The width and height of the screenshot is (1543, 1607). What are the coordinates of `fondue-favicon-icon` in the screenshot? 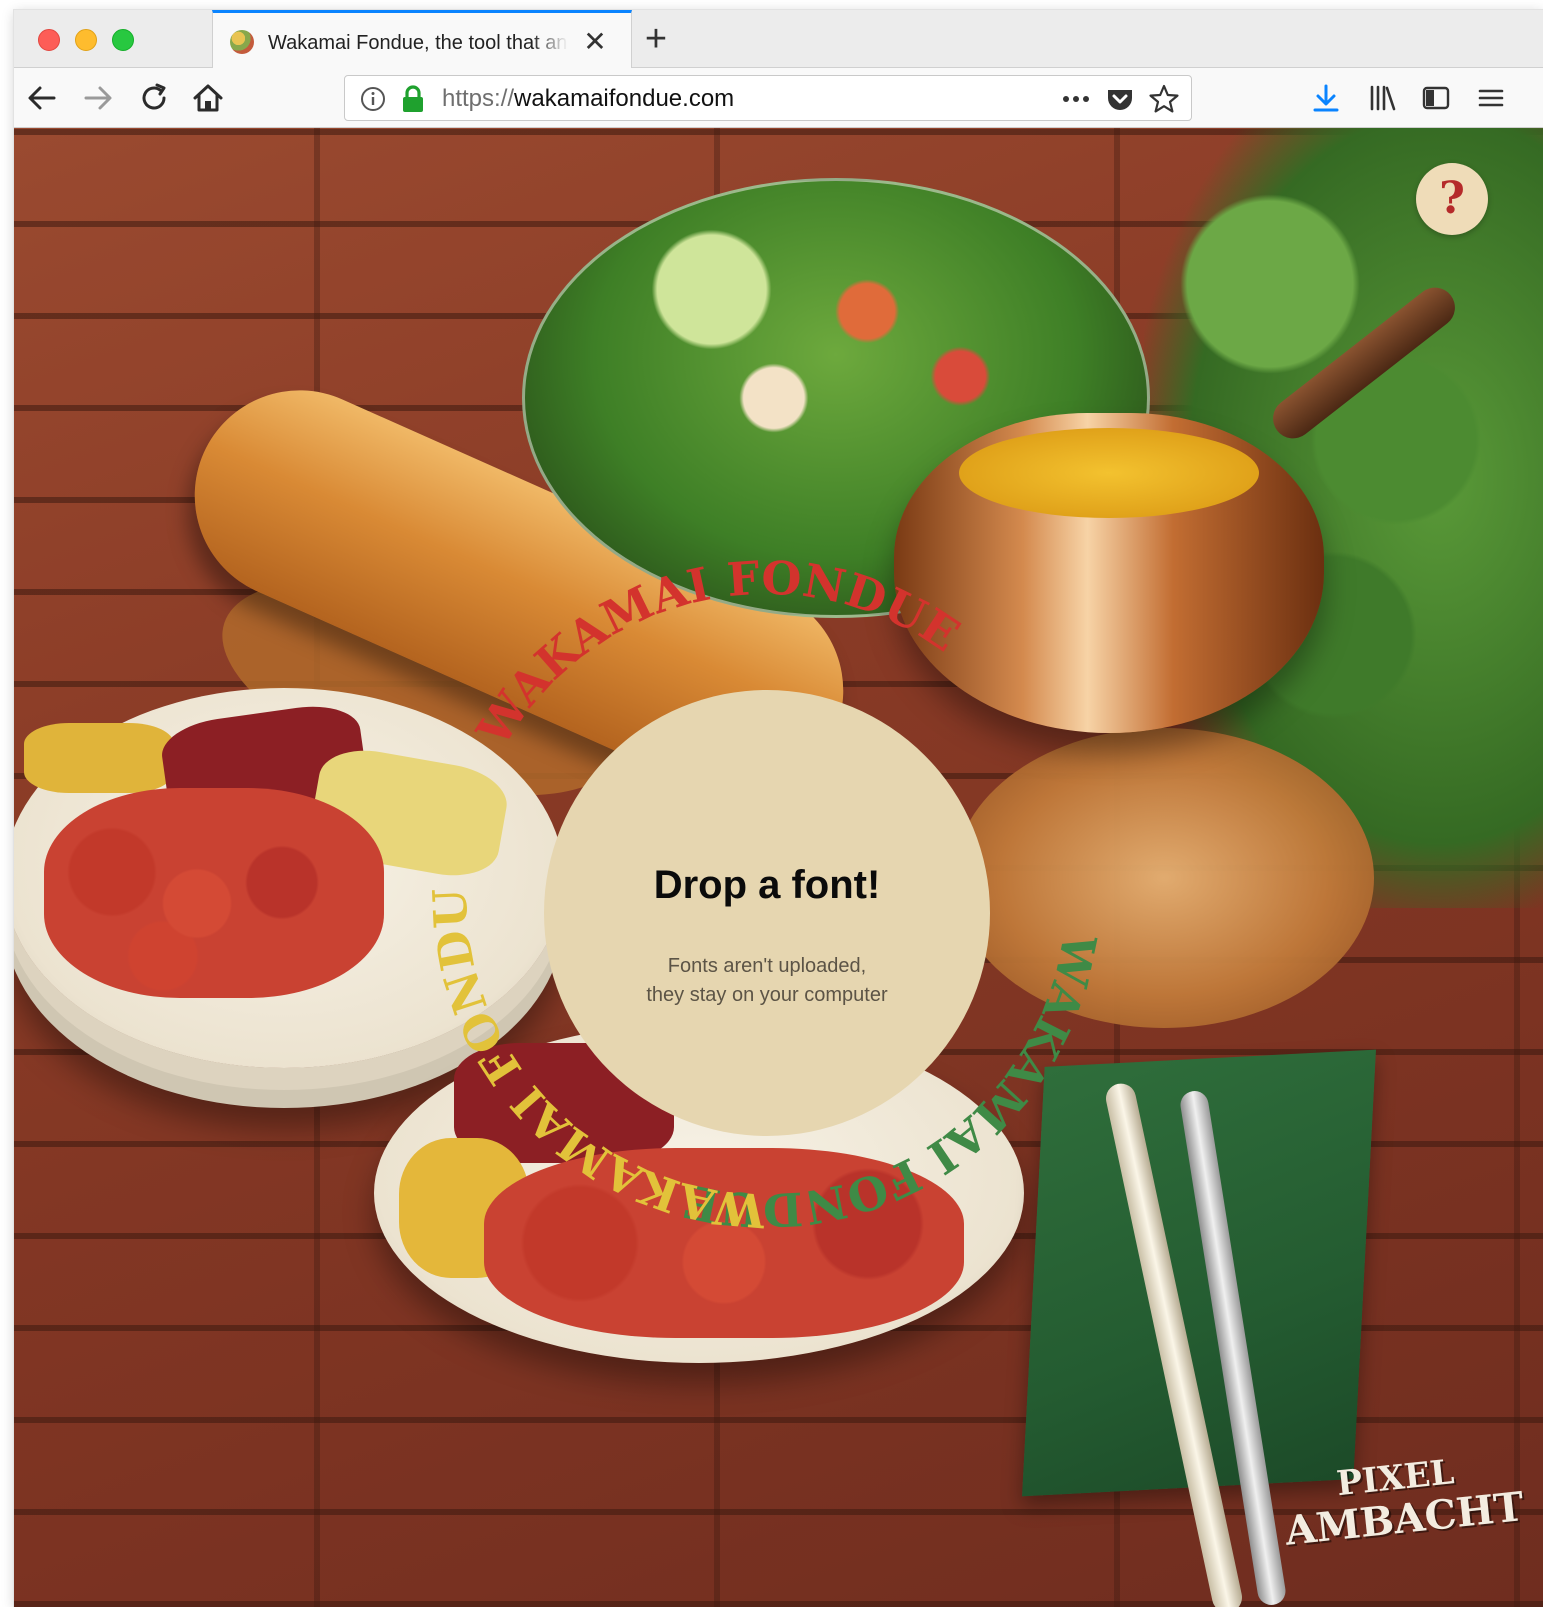 It's located at (242, 42).